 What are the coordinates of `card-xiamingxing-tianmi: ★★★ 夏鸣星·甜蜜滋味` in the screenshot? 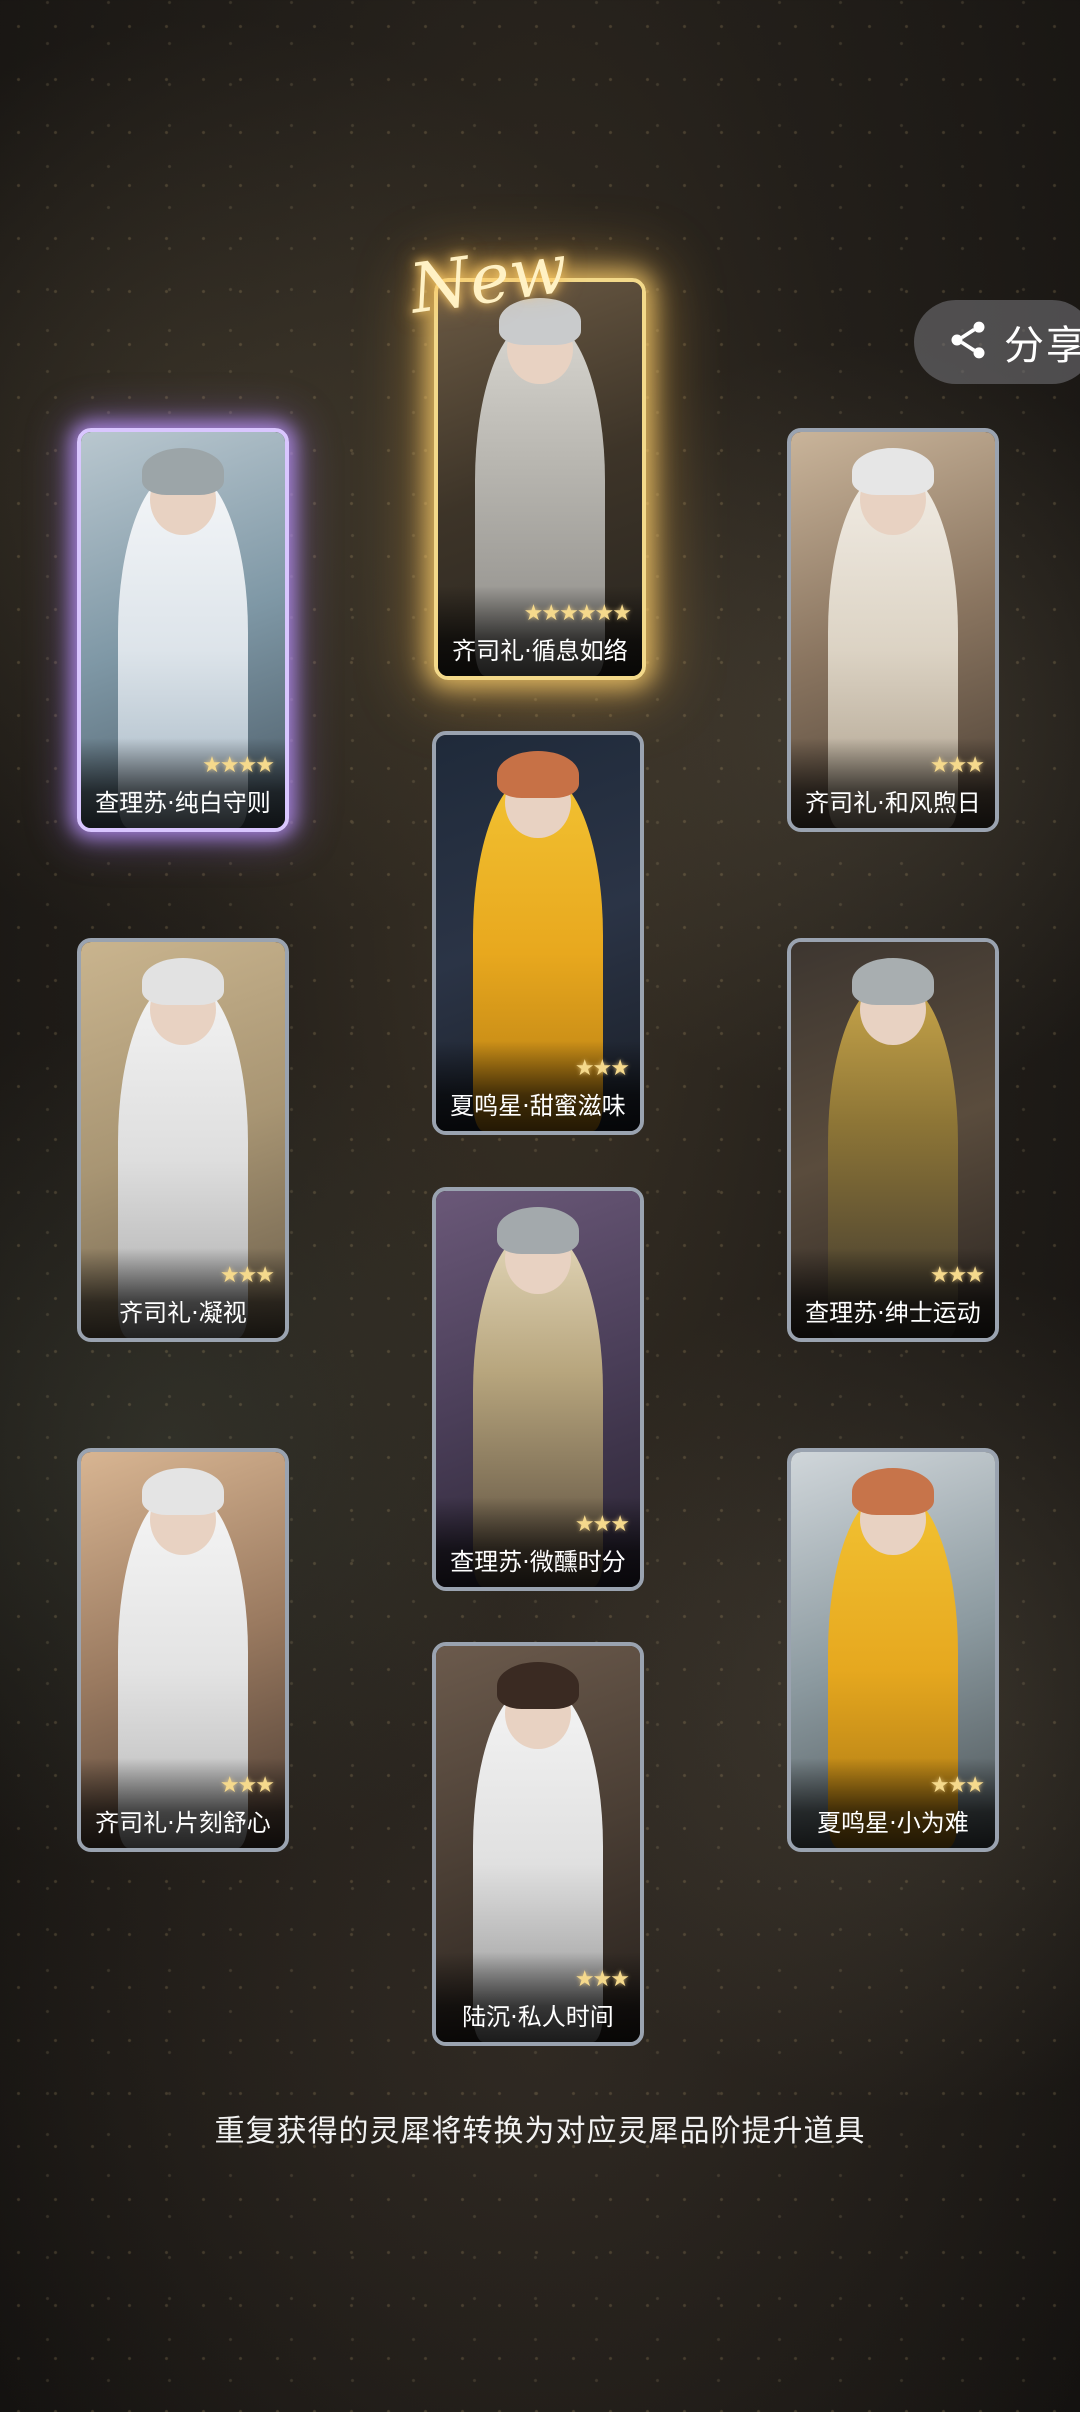 It's located at (538, 933).